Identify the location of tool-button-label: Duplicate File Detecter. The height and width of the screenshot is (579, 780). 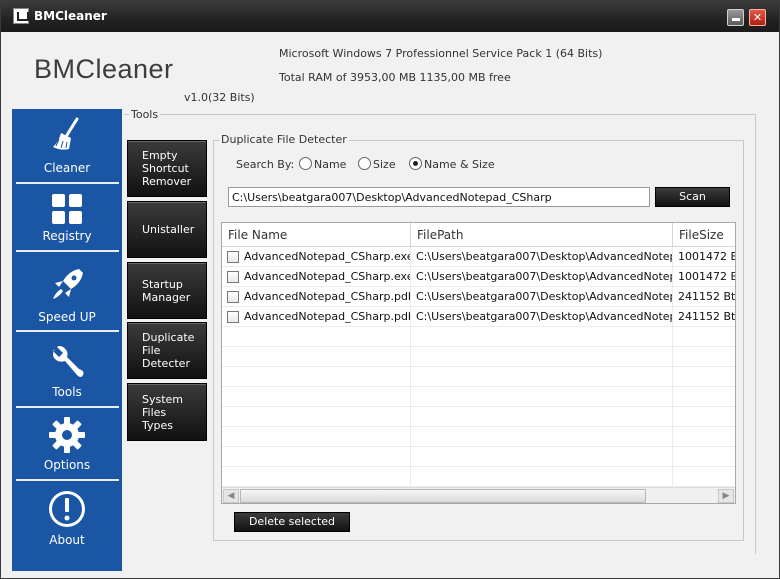
(168, 350).